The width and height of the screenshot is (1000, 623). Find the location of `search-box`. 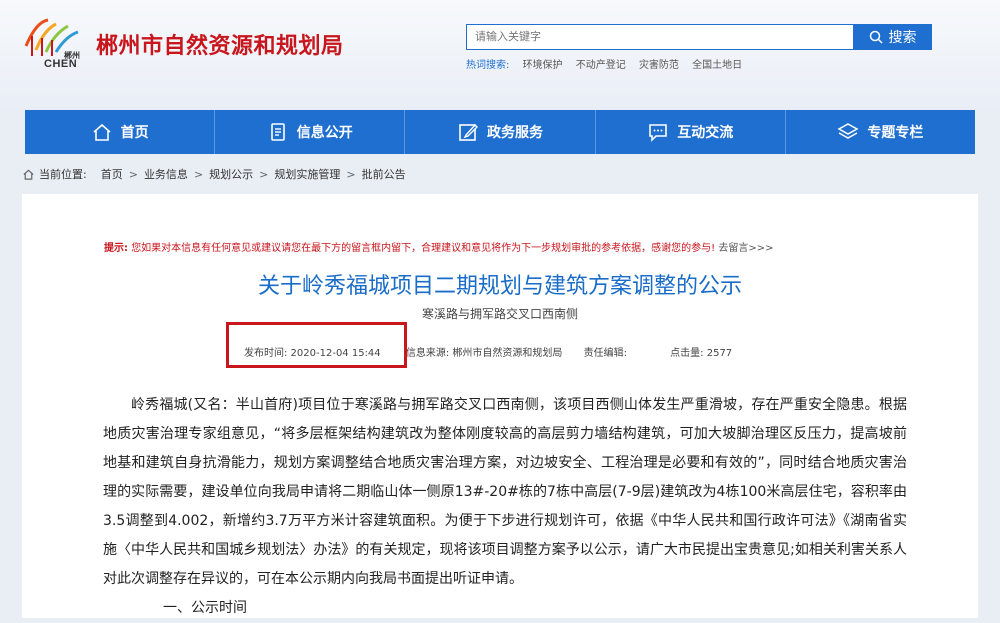

search-box is located at coordinates (660, 37).